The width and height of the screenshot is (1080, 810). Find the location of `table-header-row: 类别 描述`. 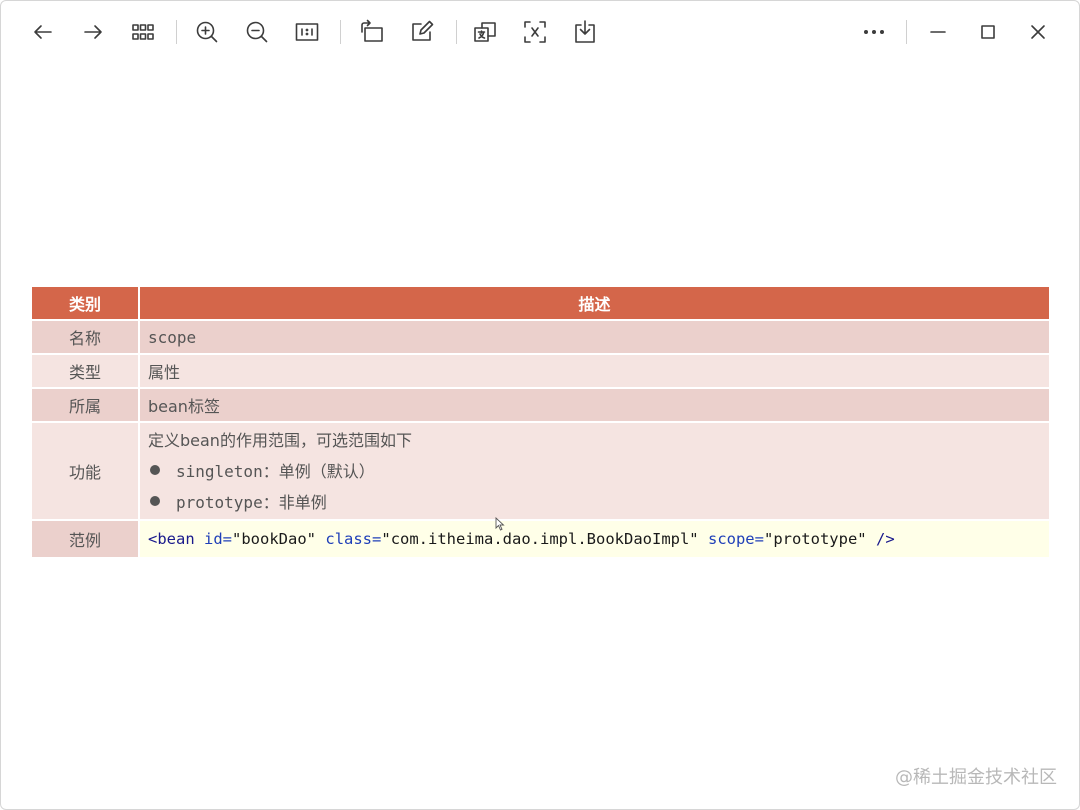

table-header-row: 类别 描述 is located at coordinates (540, 303).